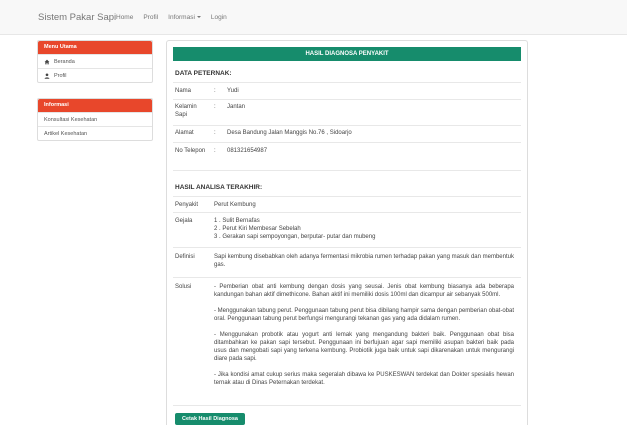 The image size is (627, 425). What do you see at coordinates (187, 205) in the screenshot?
I see `penyakit-label: Penyakit` at bounding box center [187, 205].